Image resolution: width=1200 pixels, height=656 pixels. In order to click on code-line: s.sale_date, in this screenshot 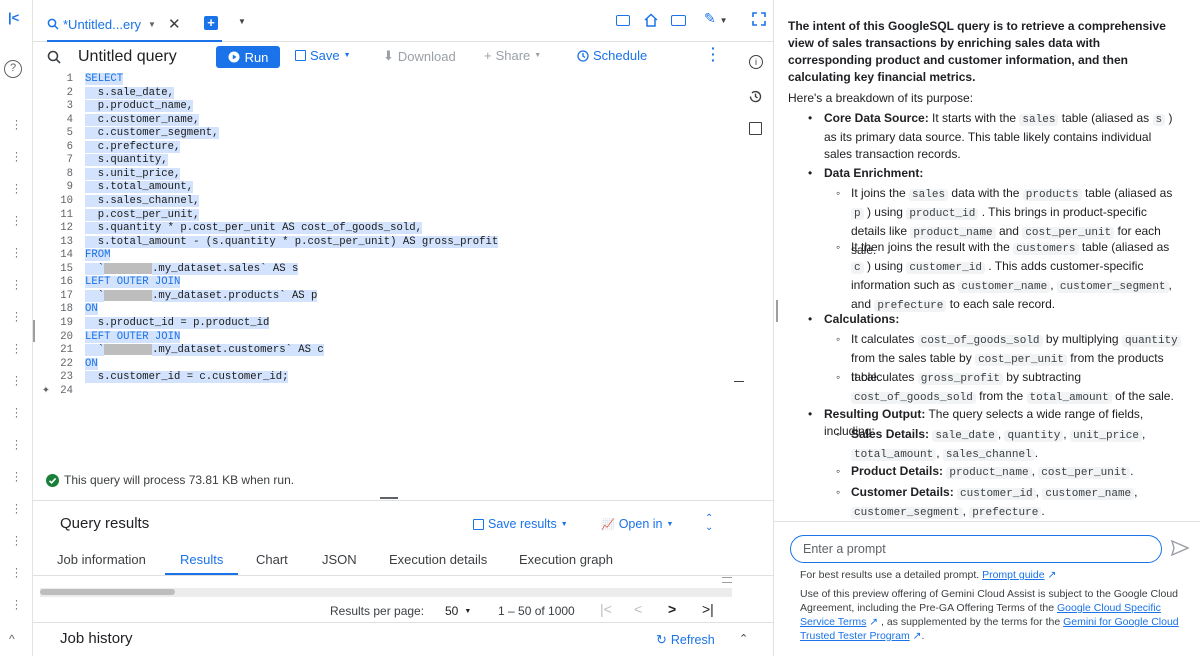, I will do `click(130, 92)`.